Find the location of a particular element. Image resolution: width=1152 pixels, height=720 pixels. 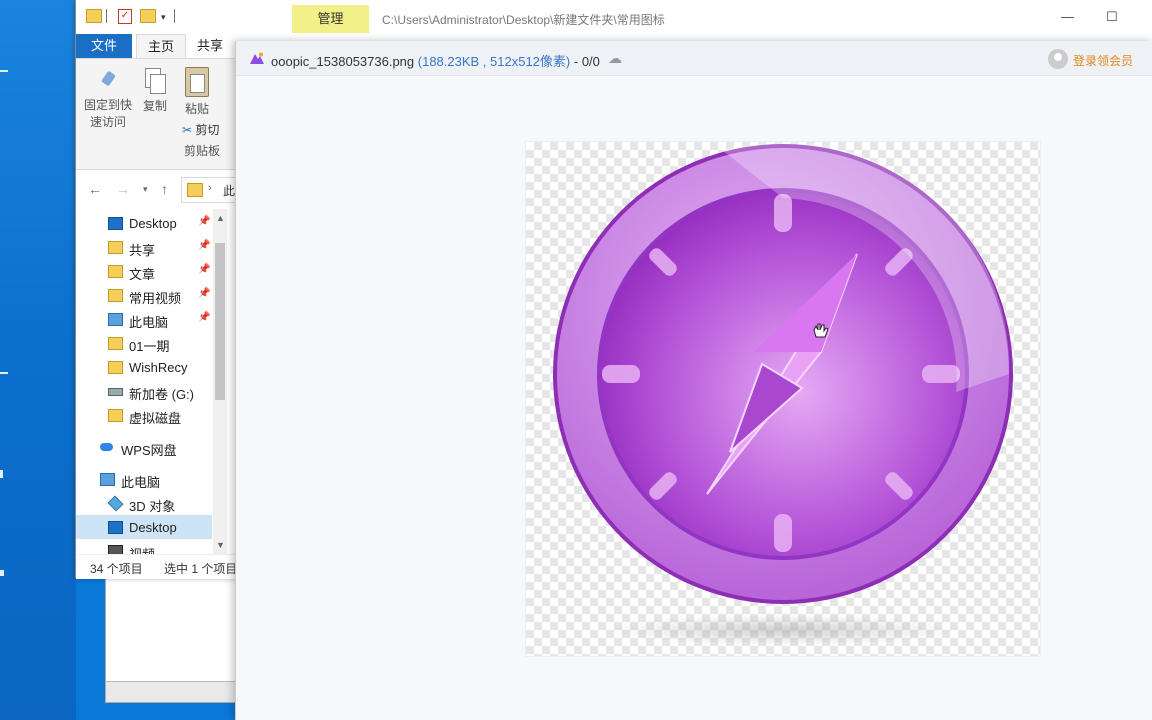

nav-item: WishRecy is located at coordinates (144, 367).